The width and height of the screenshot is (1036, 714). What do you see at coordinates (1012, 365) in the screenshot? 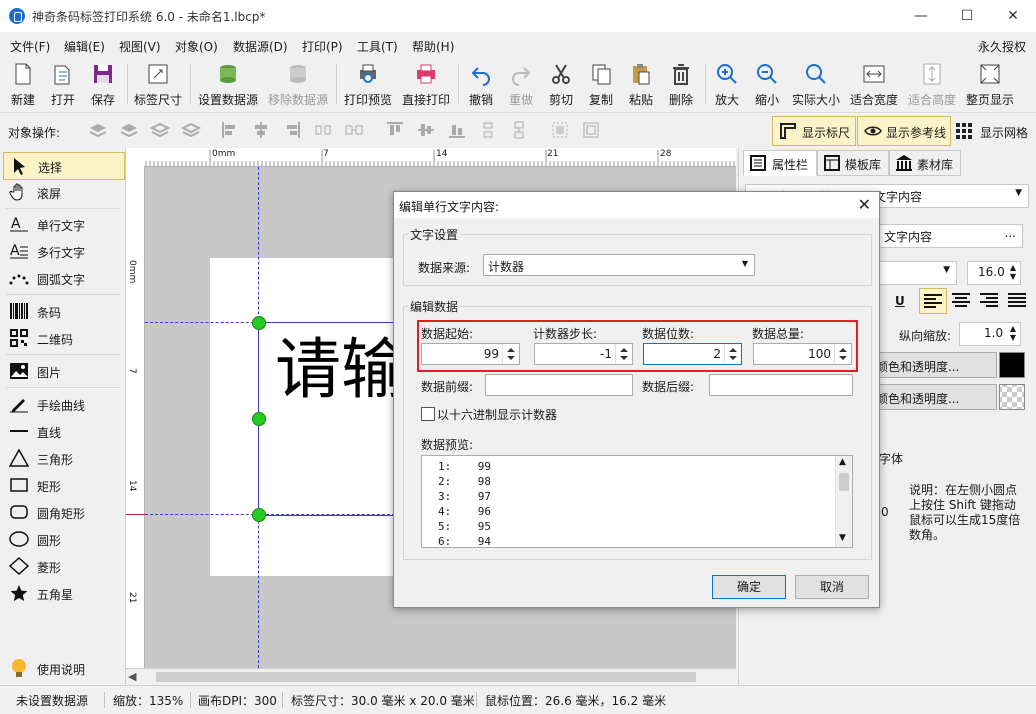
I see `text-color-swatch` at bounding box center [1012, 365].